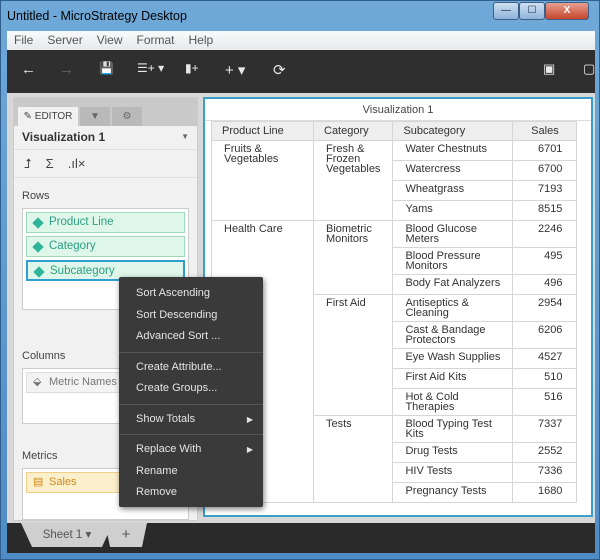 This screenshot has width=600, height=560. I want to click on presentation-icon: ▣, so click(549, 69).